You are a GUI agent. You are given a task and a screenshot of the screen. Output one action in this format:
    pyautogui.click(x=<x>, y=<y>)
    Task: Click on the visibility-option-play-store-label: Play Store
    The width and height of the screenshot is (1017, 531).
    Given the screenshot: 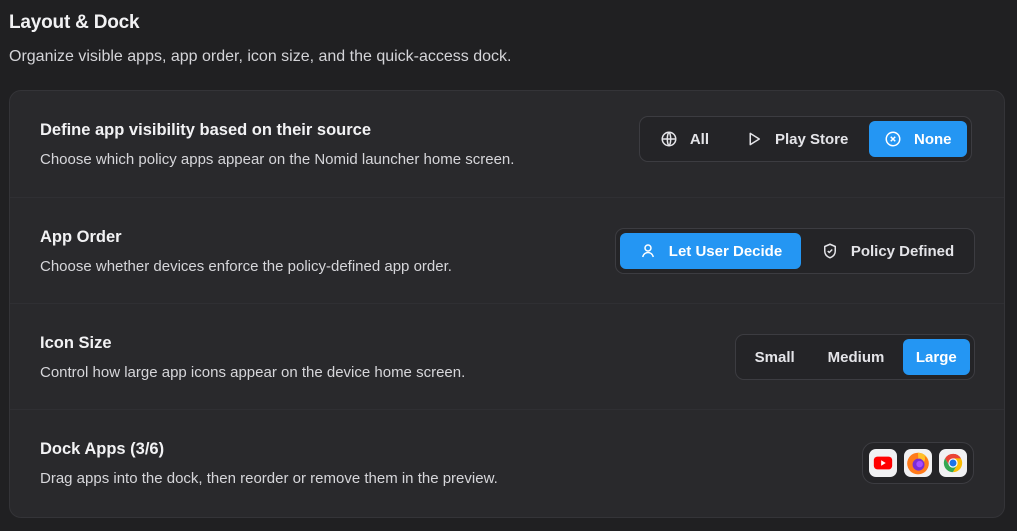 What is the action you would take?
    pyautogui.click(x=812, y=139)
    